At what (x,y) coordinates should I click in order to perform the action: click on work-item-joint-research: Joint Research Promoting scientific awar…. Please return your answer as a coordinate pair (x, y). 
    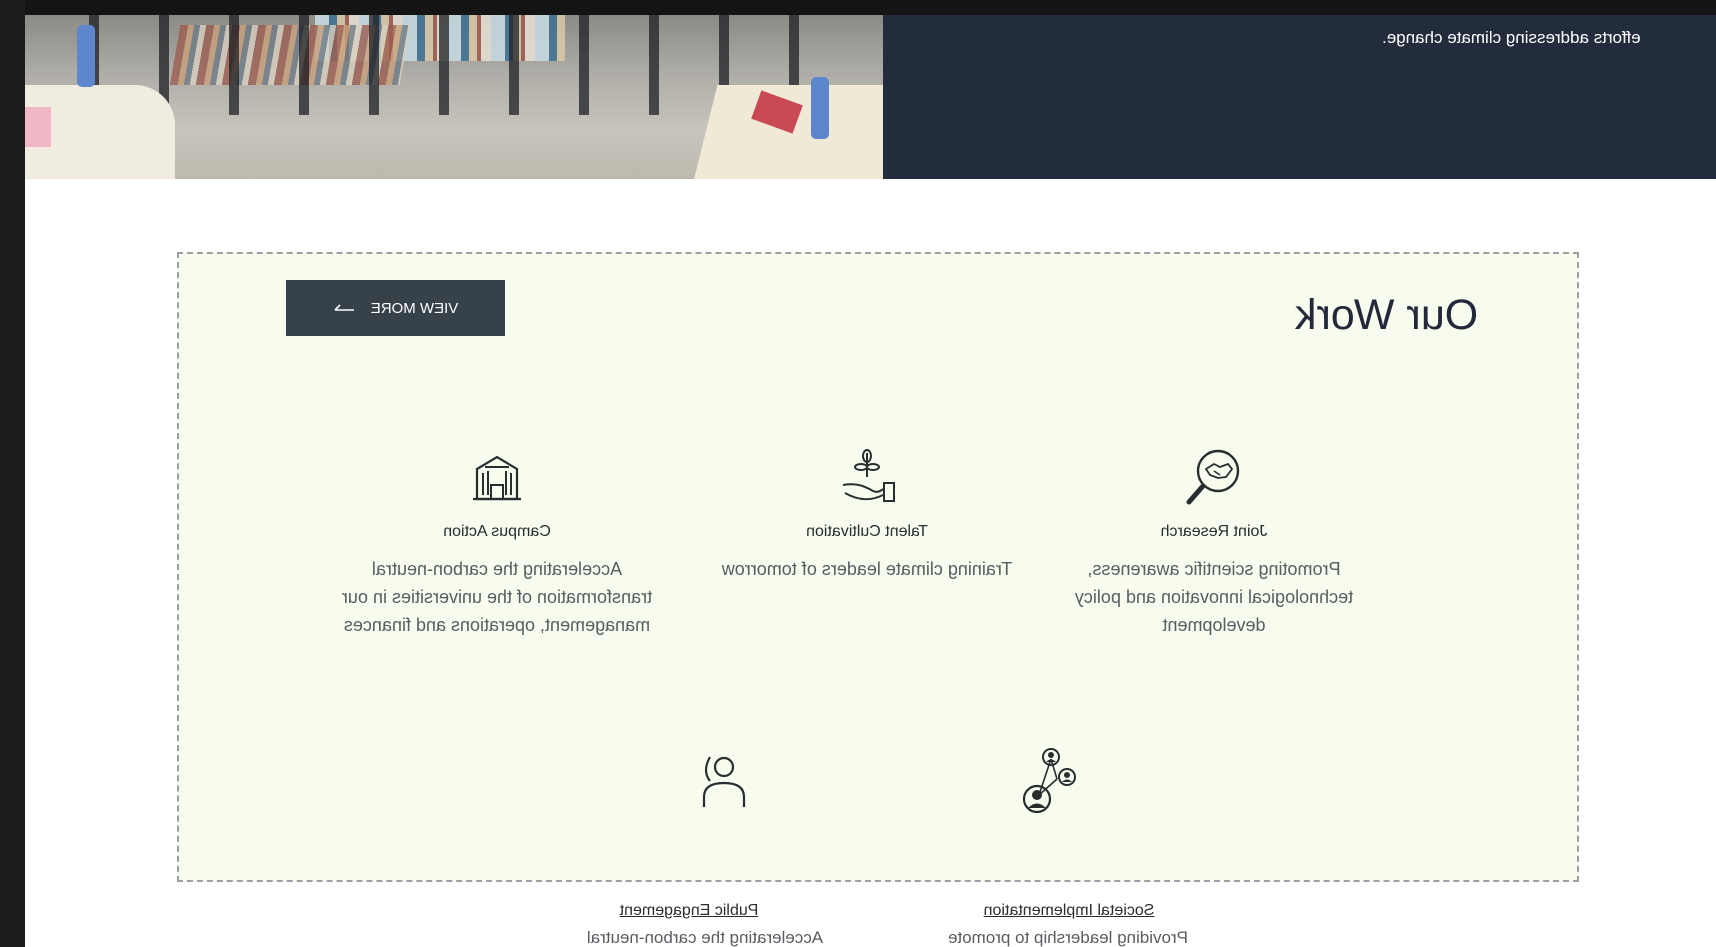
    Looking at the image, I should click on (1214, 543).